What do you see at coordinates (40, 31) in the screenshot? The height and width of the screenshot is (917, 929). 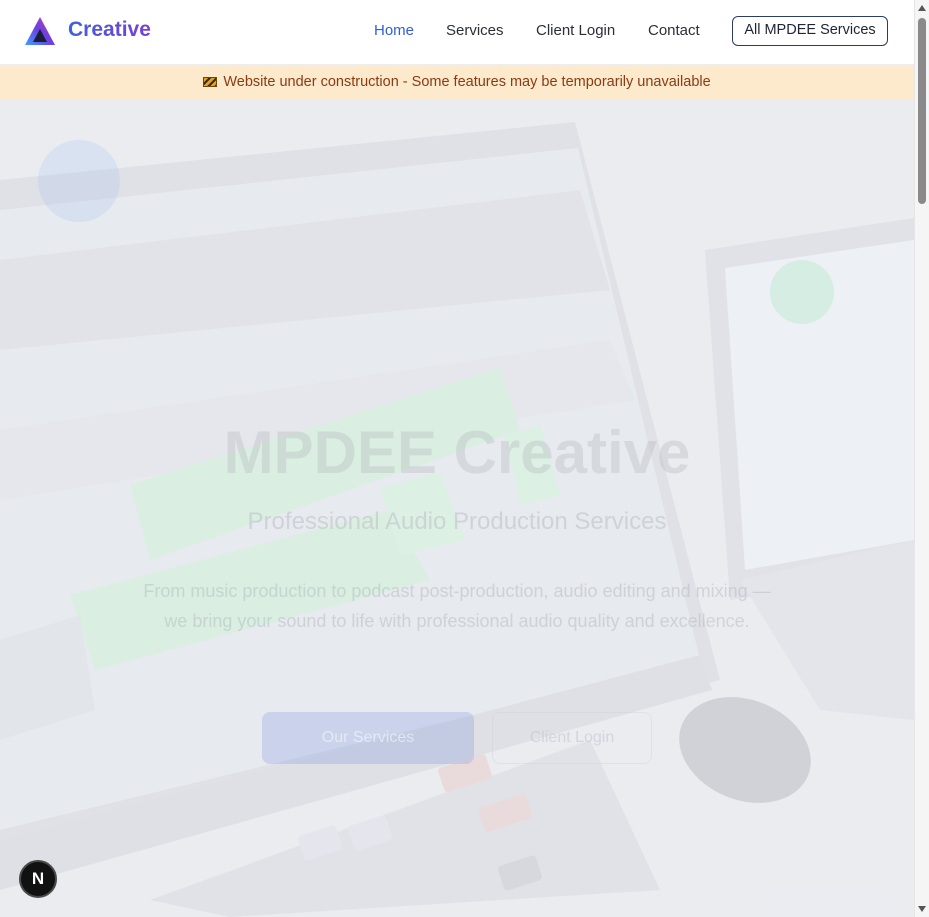 I see `logo-triangle-icon` at bounding box center [40, 31].